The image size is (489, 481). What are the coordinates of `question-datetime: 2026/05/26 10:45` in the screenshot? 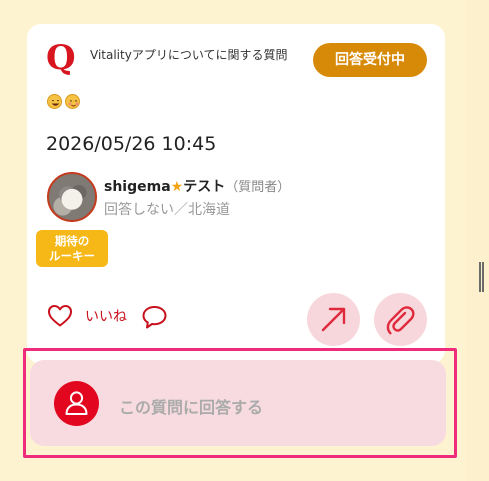 It's located at (131, 144).